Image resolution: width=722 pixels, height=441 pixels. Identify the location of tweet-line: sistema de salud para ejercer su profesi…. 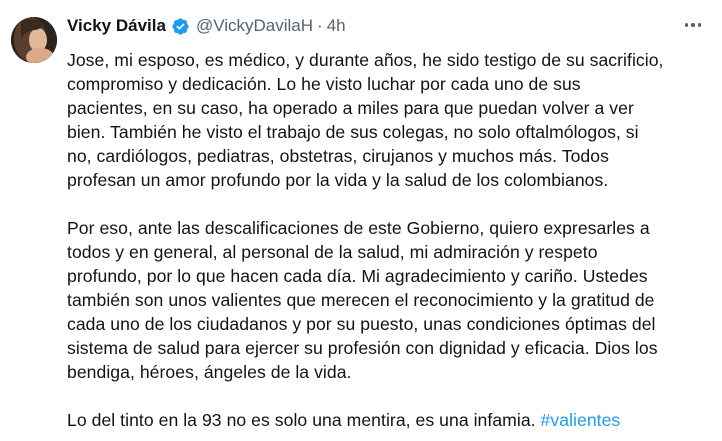
(362, 348).